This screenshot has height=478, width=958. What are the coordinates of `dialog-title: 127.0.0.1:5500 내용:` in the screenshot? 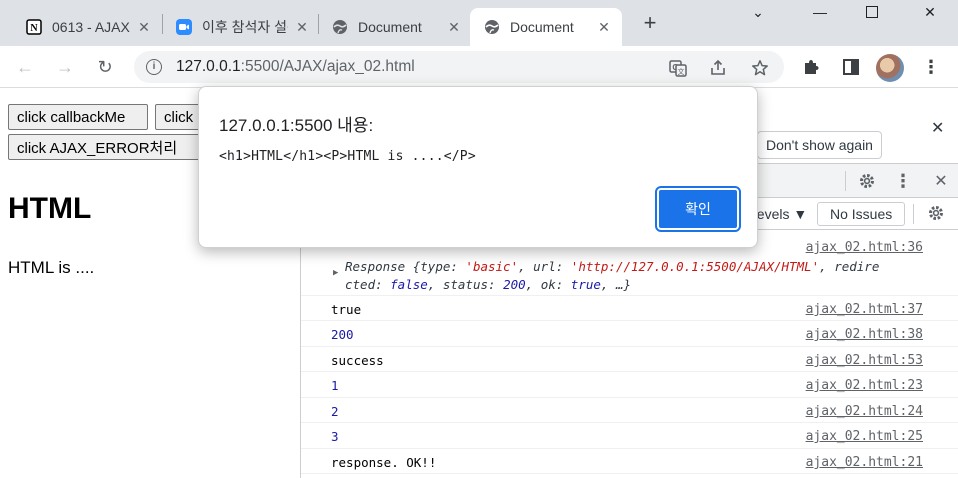 It's located at (296, 125).